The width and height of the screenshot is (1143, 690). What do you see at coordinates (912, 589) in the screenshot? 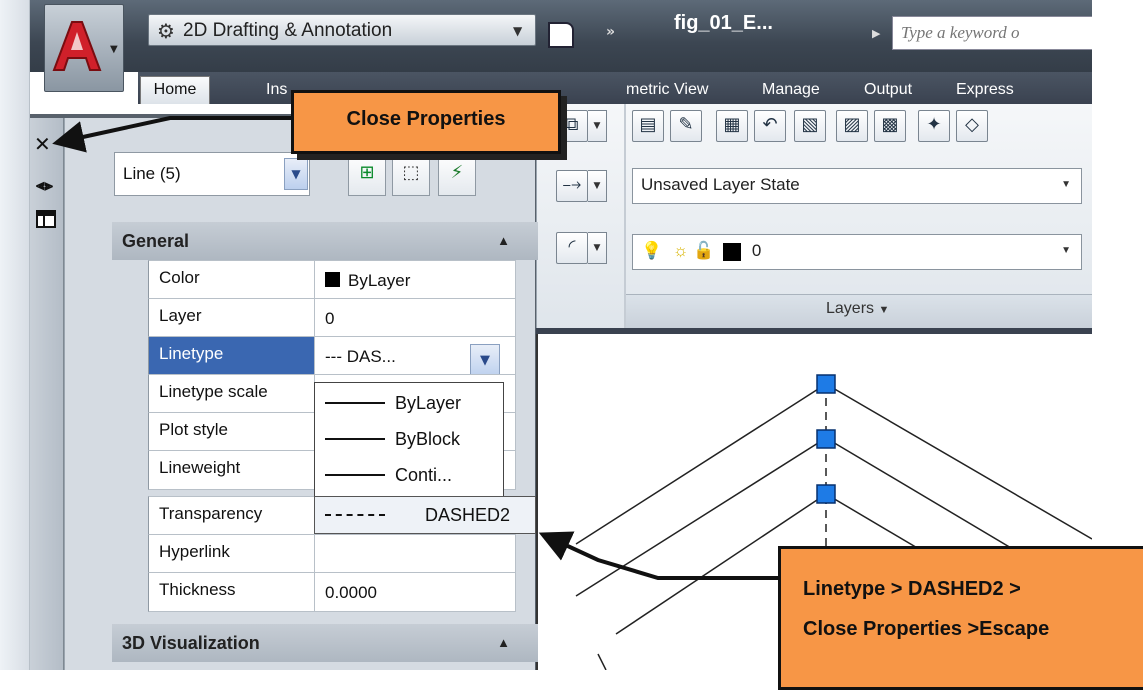
I see `callout-text-line: Linetype > DASHED2 >` at bounding box center [912, 589].